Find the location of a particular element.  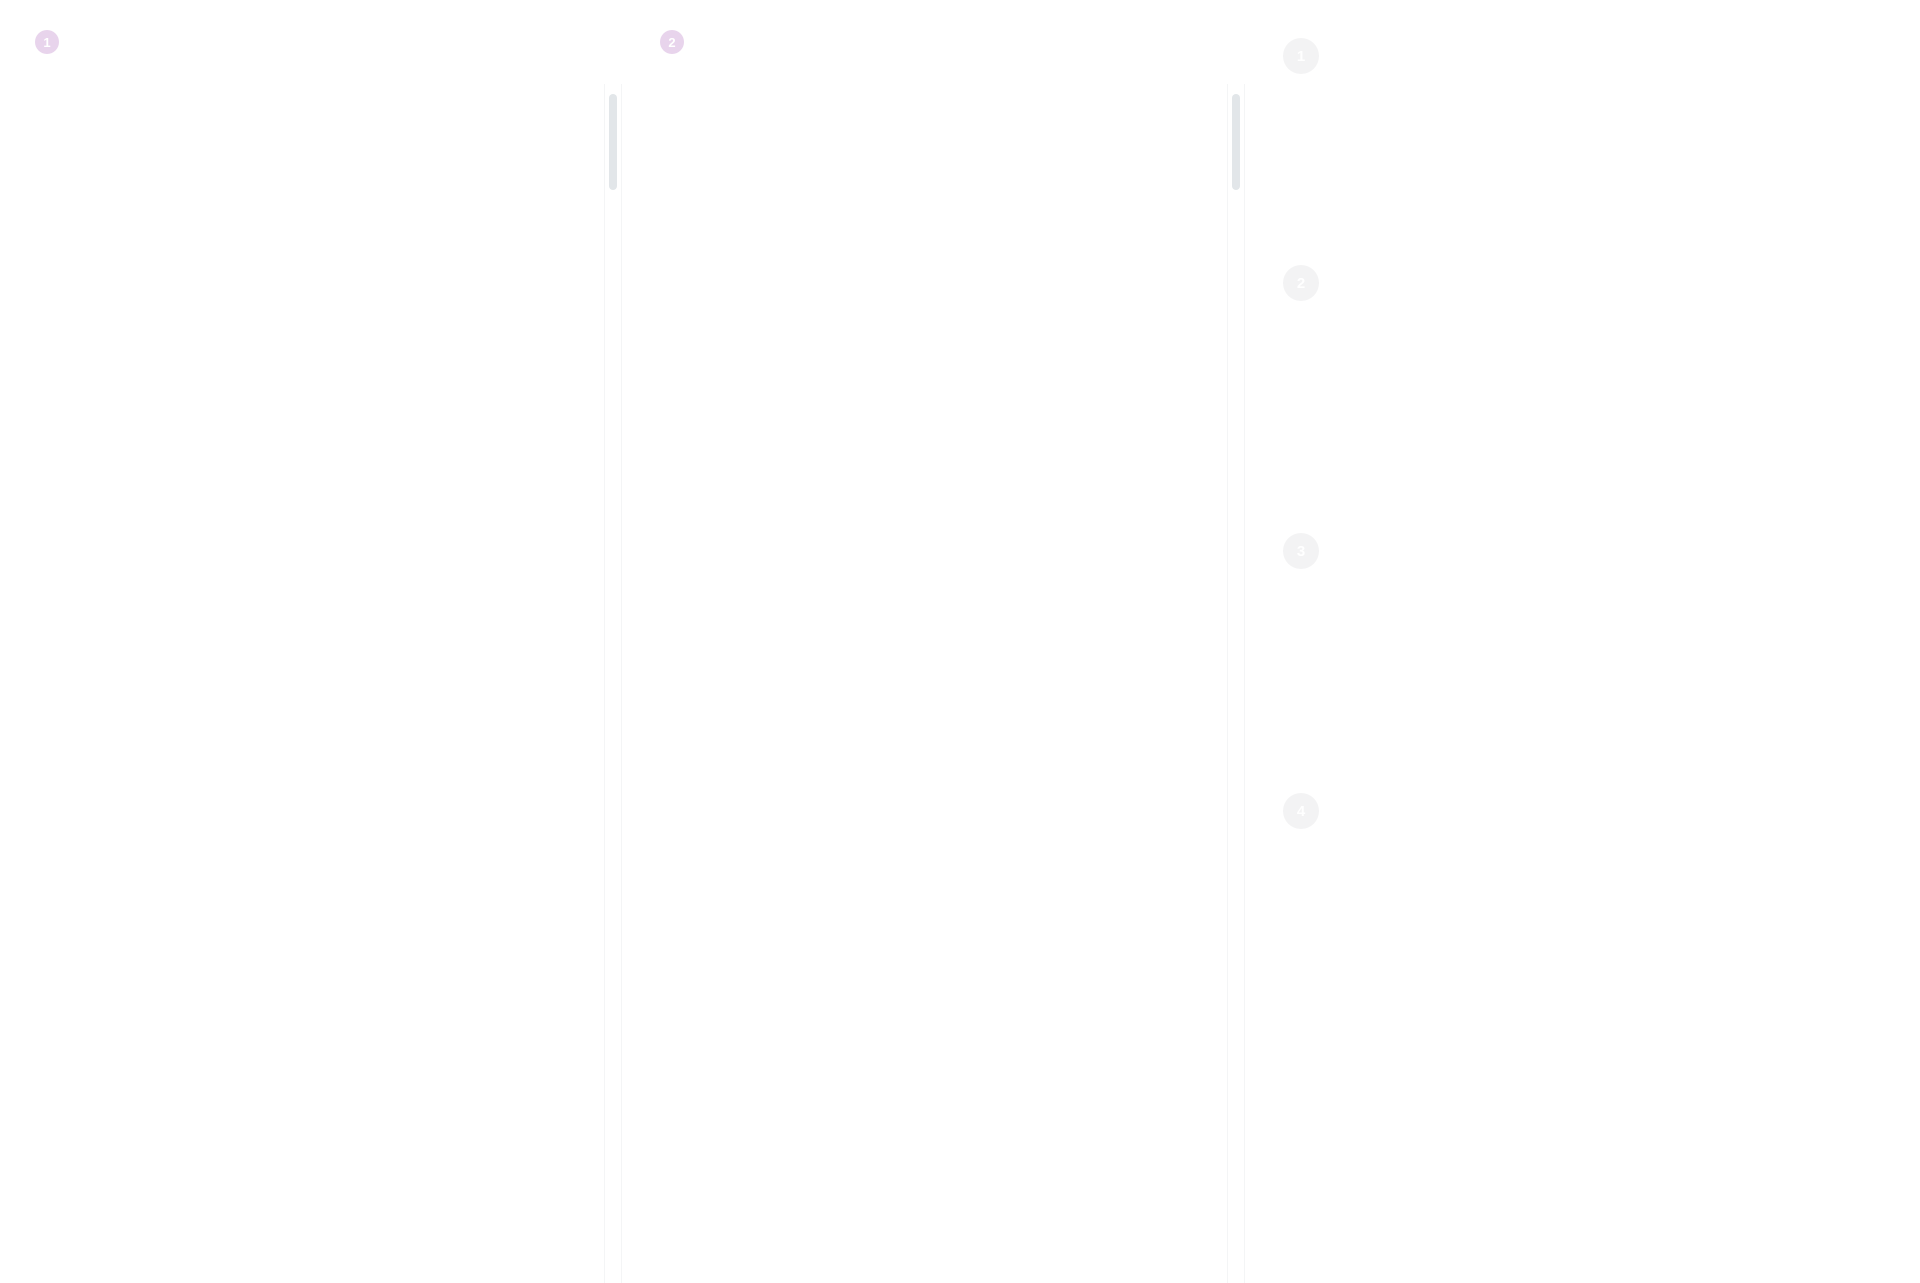

panel-2-scrollbar-thumb is located at coordinates (1236, 142).